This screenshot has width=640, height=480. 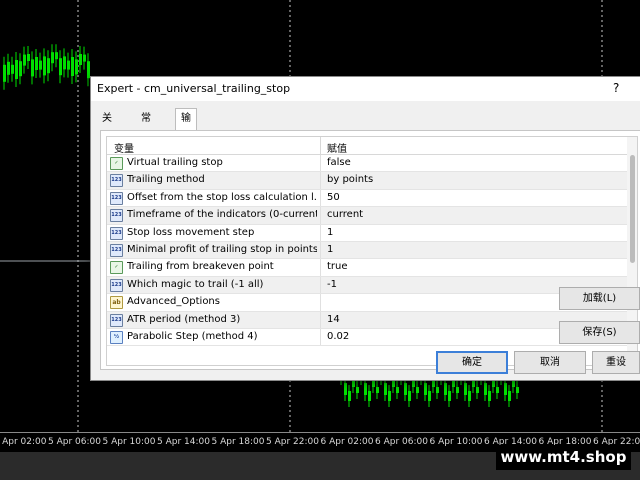 What do you see at coordinates (401, 442) in the screenshot?
I see `x-tick-label: 6 Apr 06:00` at bounding box center [401, 442].